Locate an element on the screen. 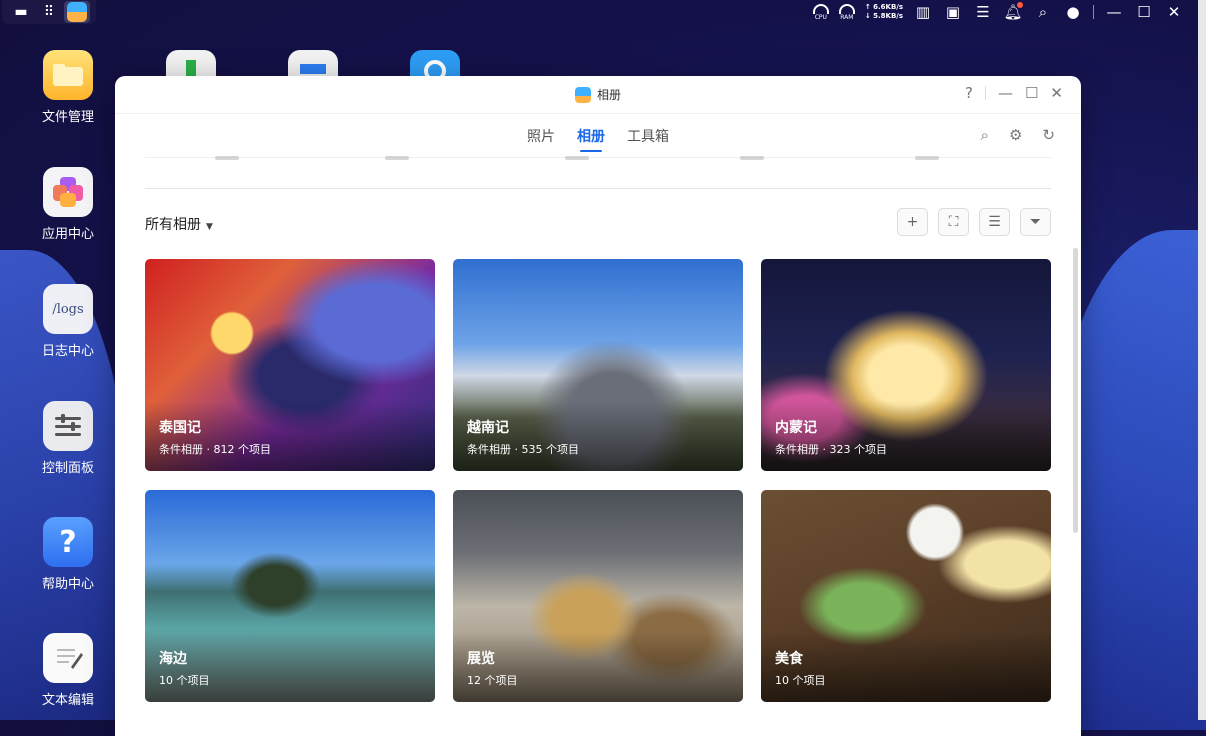  maximize-icon: ☐ is located at coordinates (1144, 12).